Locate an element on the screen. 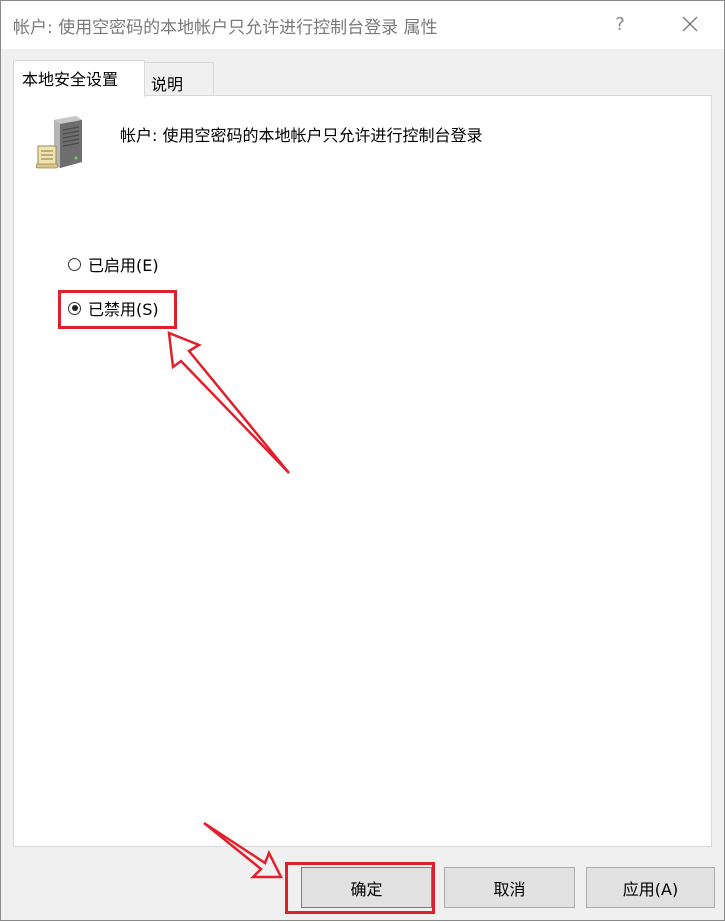  annotation-highlight-radio is located at coordinates (117, 309).